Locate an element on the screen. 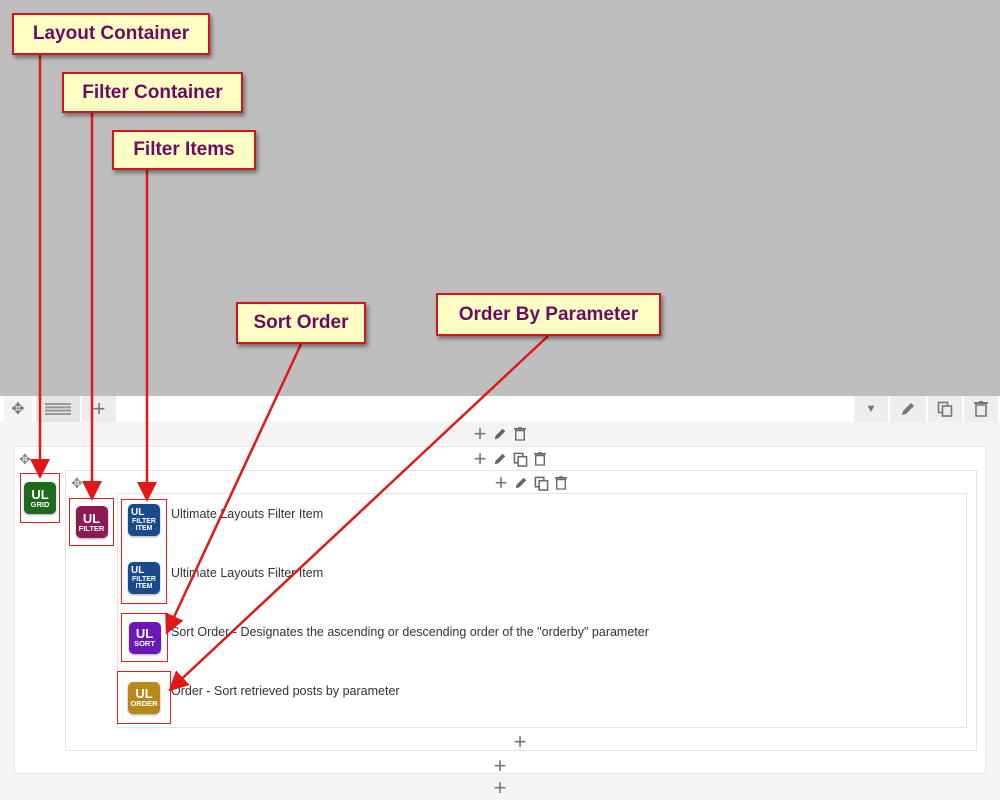  filter-badge-icon: UL FILTER is located at coordinates (91, 522).